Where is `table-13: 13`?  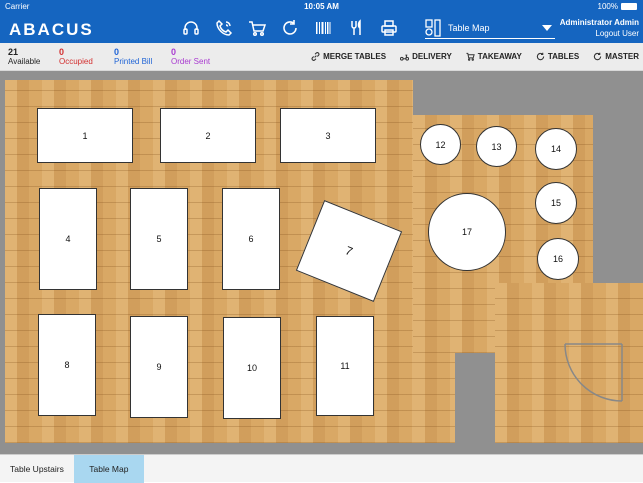 table-13: 13 is located at coordinates (496, 146).